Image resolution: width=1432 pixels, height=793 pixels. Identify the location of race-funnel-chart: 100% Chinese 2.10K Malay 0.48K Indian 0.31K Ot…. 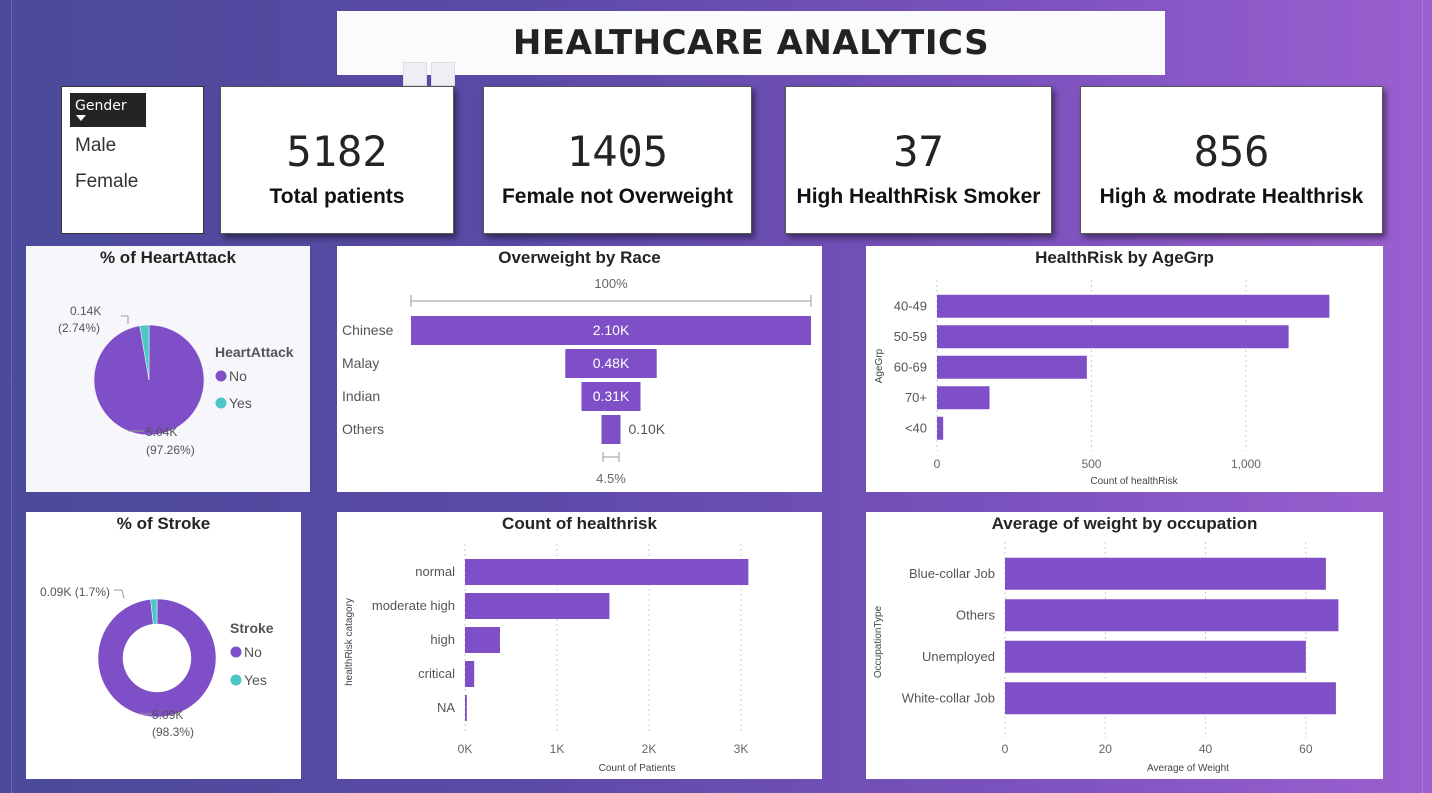
(577, 381).